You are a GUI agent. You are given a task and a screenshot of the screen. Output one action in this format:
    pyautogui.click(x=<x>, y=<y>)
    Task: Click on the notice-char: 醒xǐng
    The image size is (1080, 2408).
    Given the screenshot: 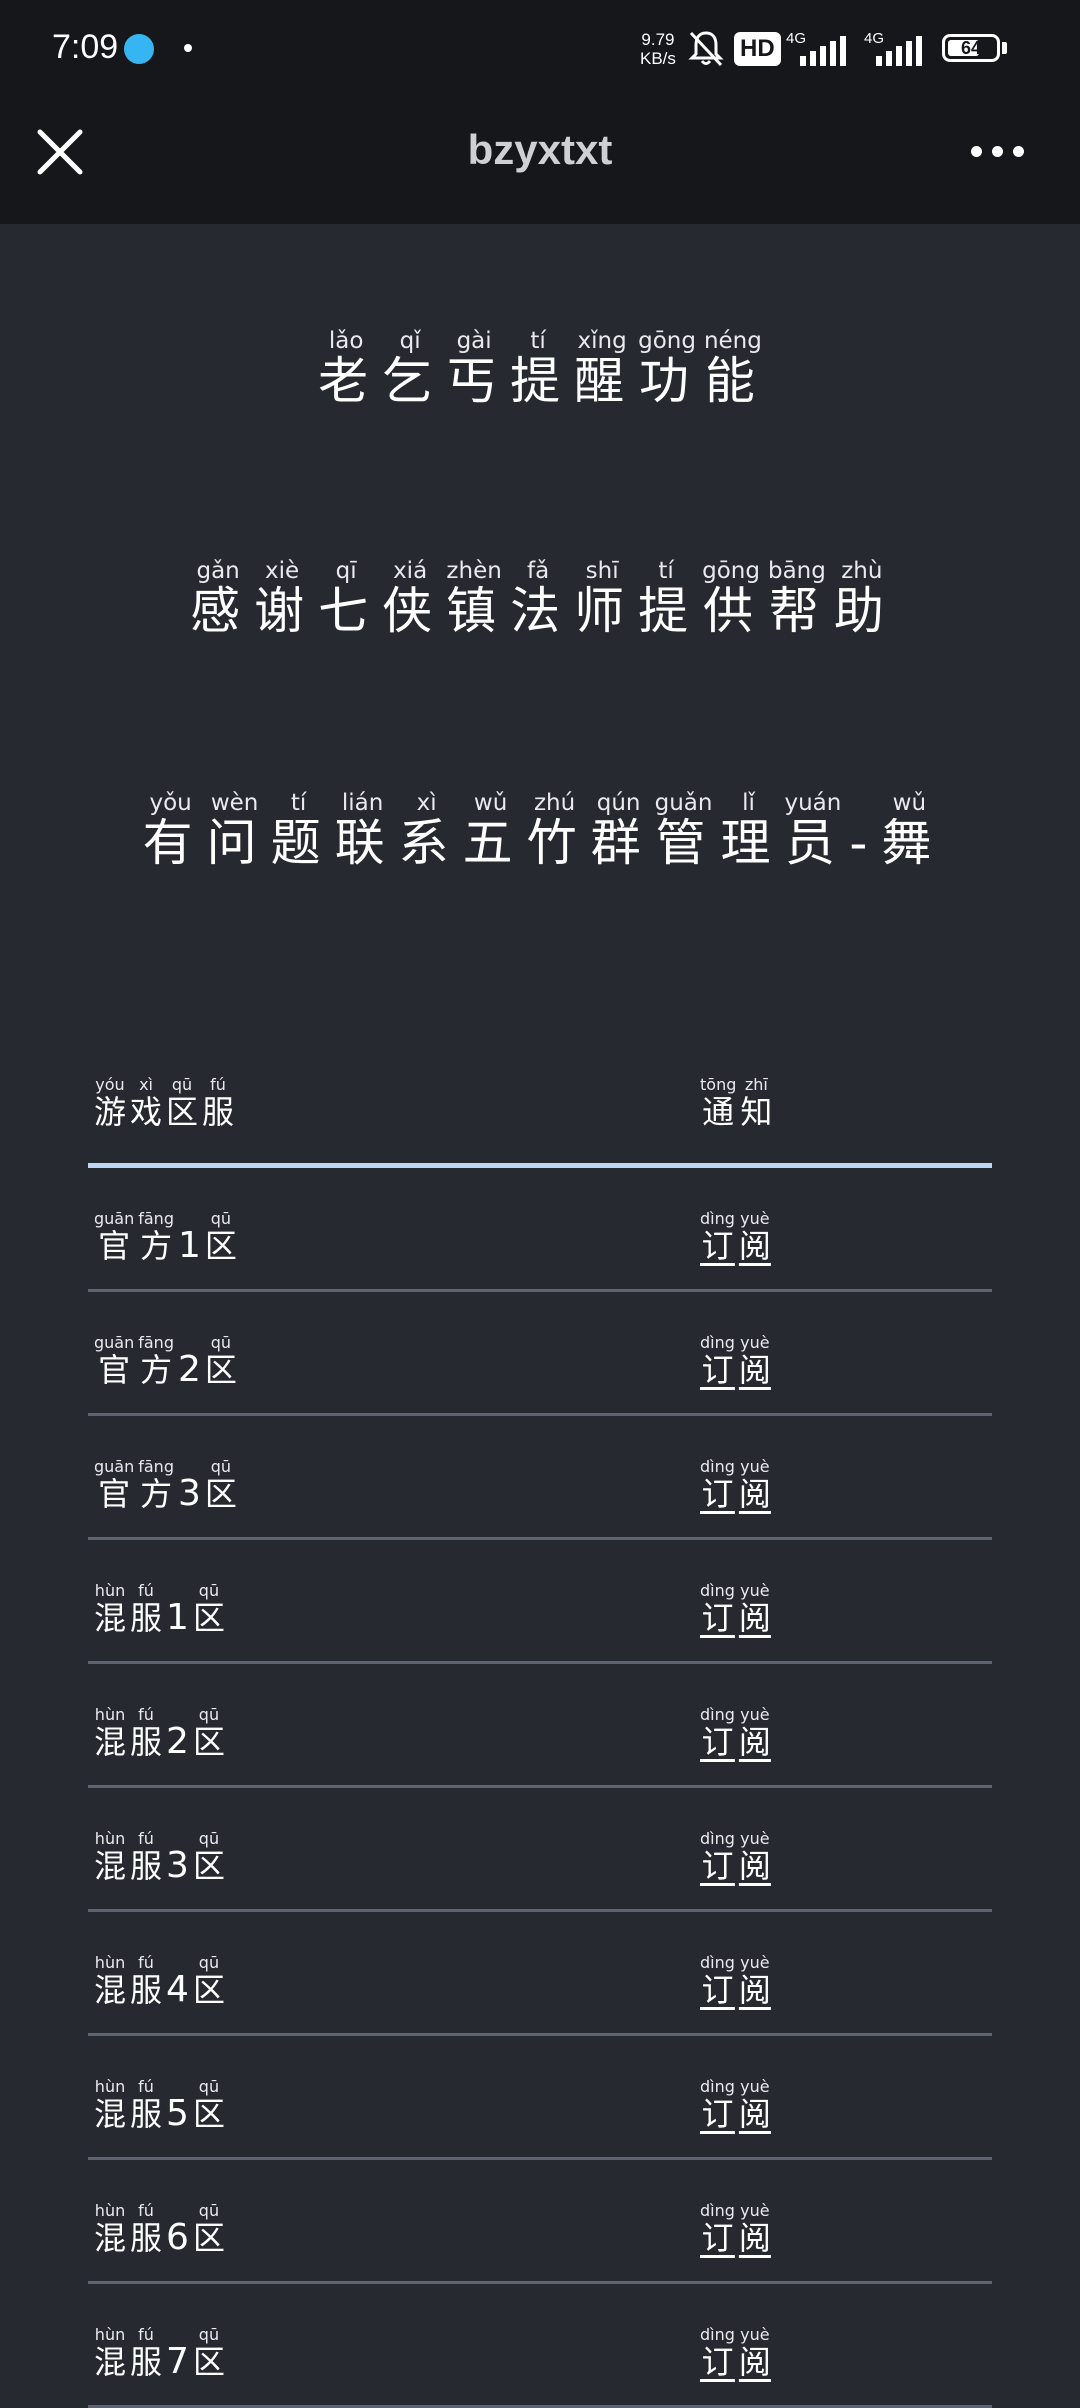 What is the action you would take?
    pyautogui.click(x=602, y=369)
    